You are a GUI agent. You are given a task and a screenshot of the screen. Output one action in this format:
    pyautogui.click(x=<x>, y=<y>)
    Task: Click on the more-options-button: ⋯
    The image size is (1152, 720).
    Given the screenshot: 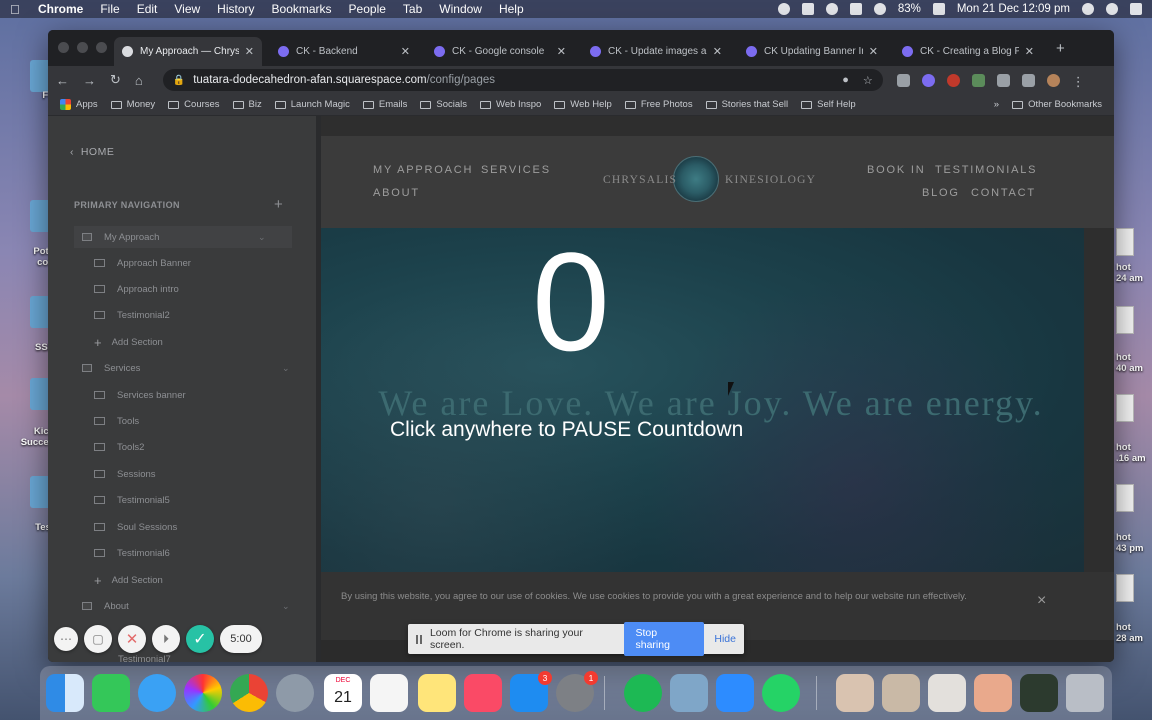 What is the action you would take?
    pyautogui.click(x=66, y=639)
    